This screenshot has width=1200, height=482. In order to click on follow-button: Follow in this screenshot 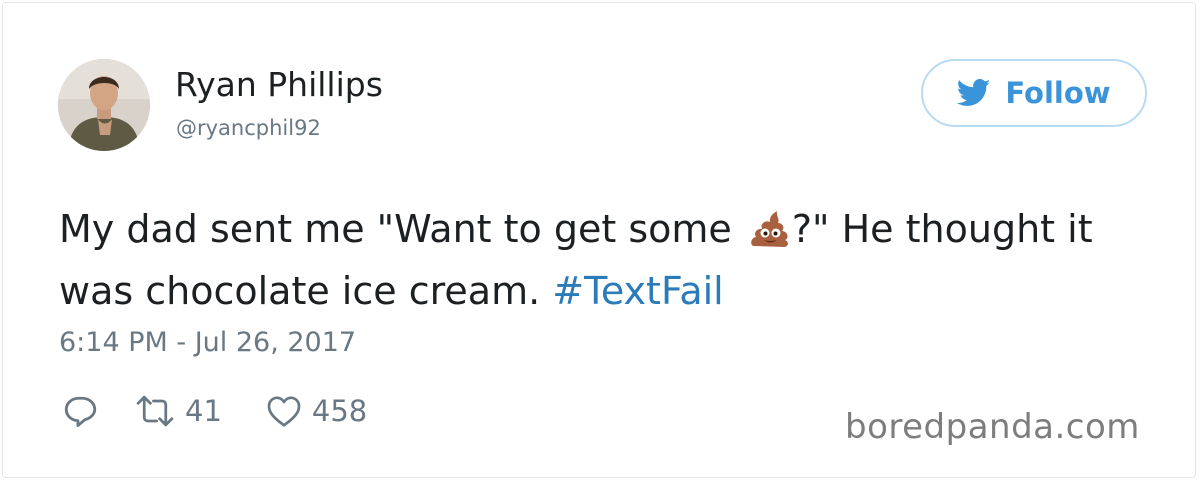, I will do `click(1034, 93)`.